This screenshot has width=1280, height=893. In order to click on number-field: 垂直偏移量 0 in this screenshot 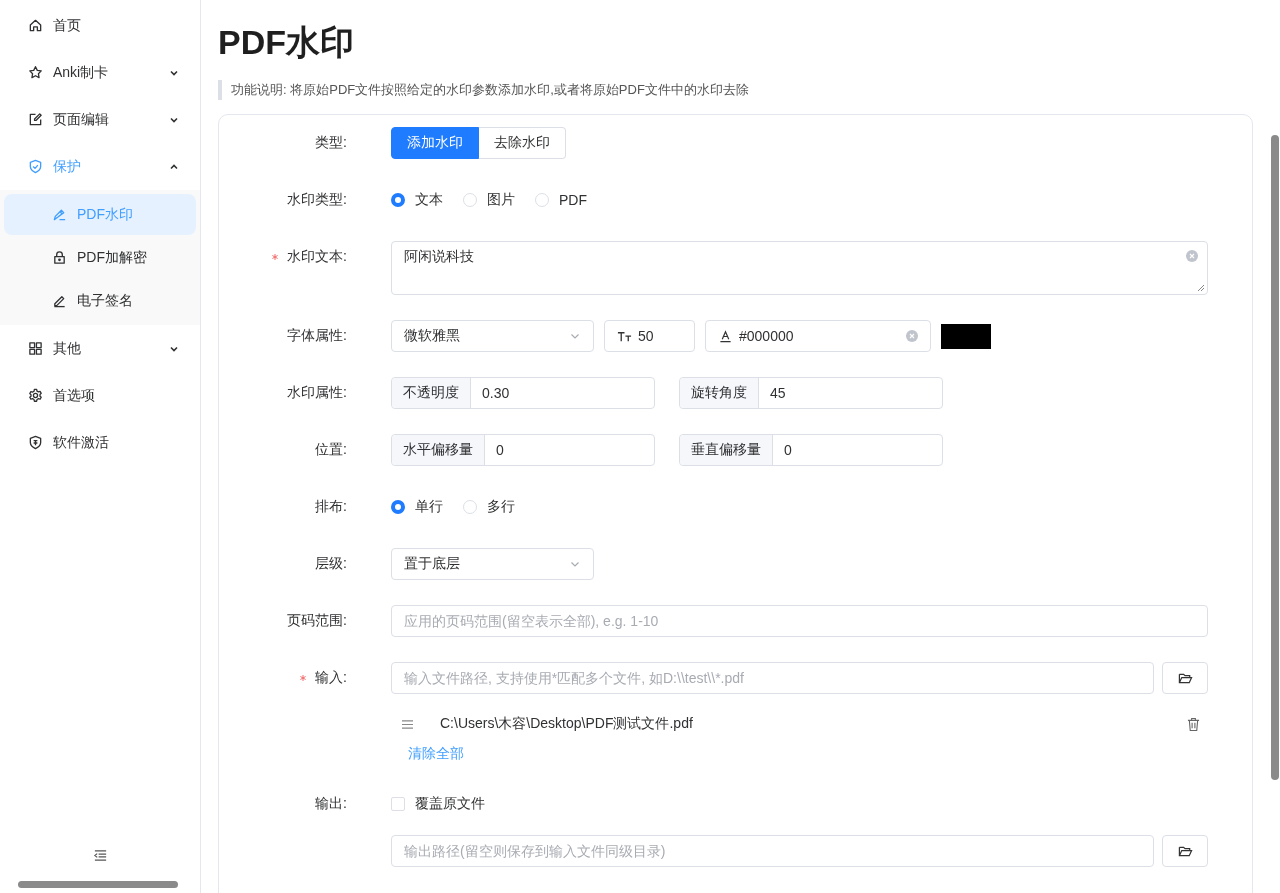, I will do `click(811, 450)`.